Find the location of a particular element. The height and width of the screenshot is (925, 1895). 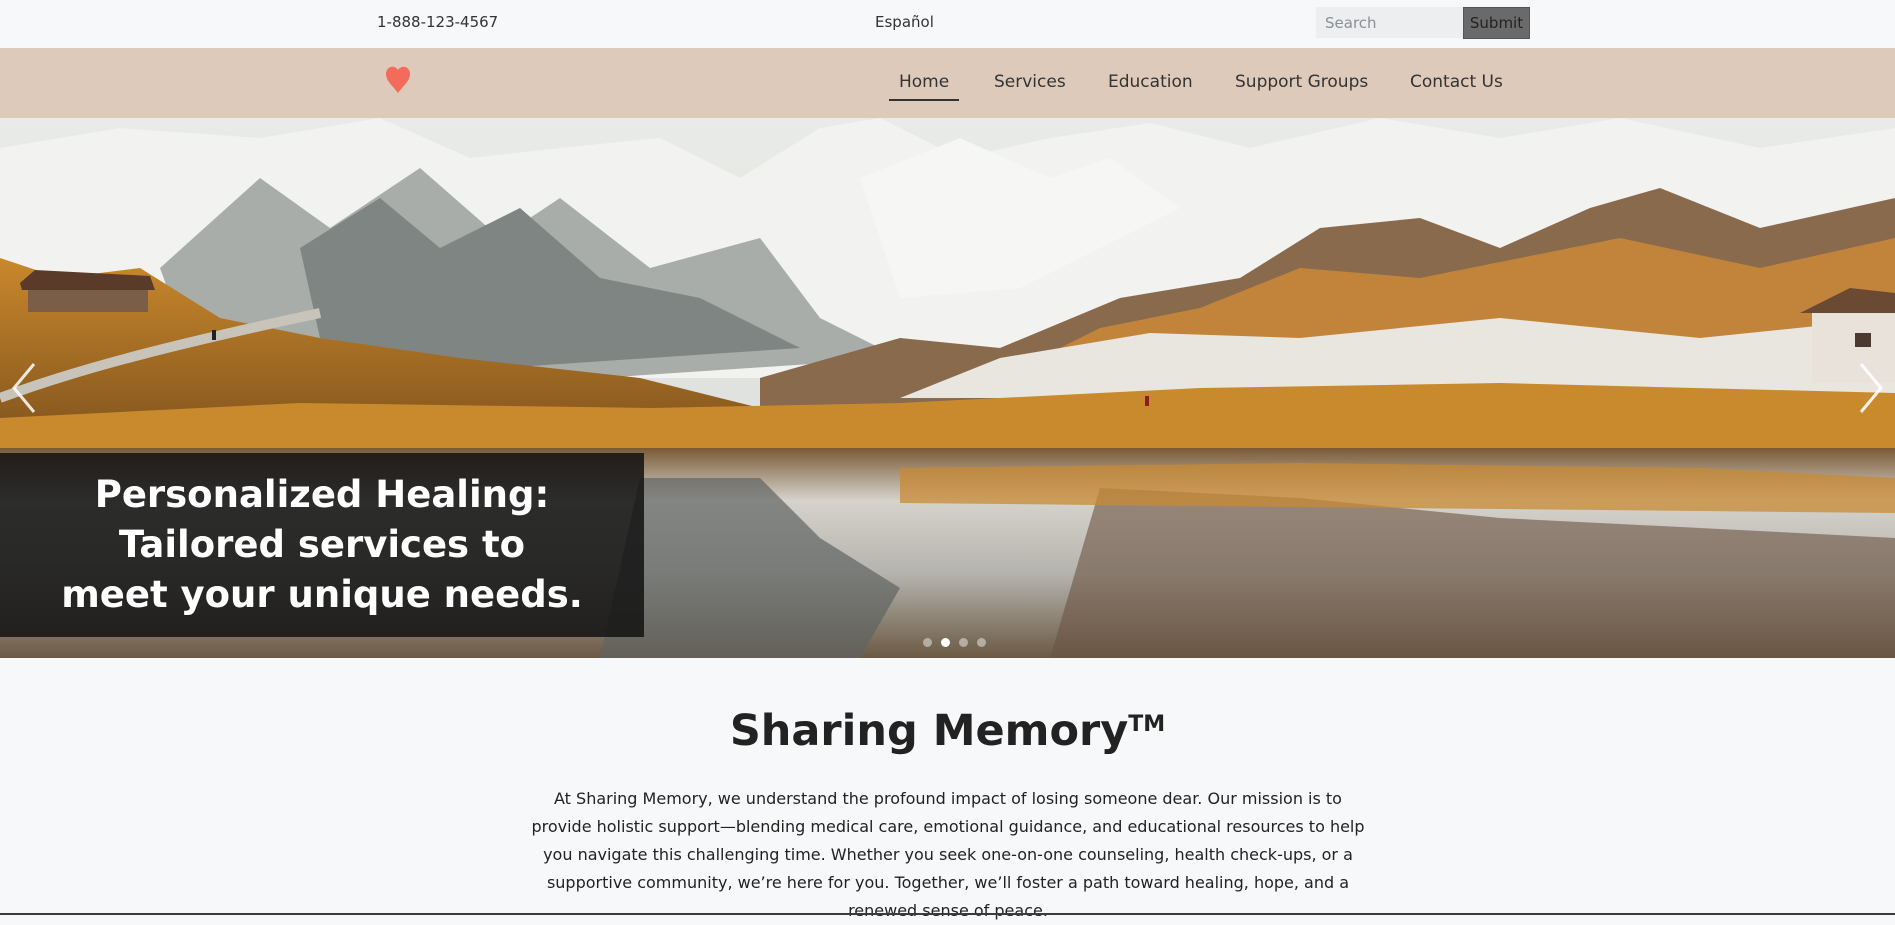

carousel-indicators is located at coordinates (954, 642).